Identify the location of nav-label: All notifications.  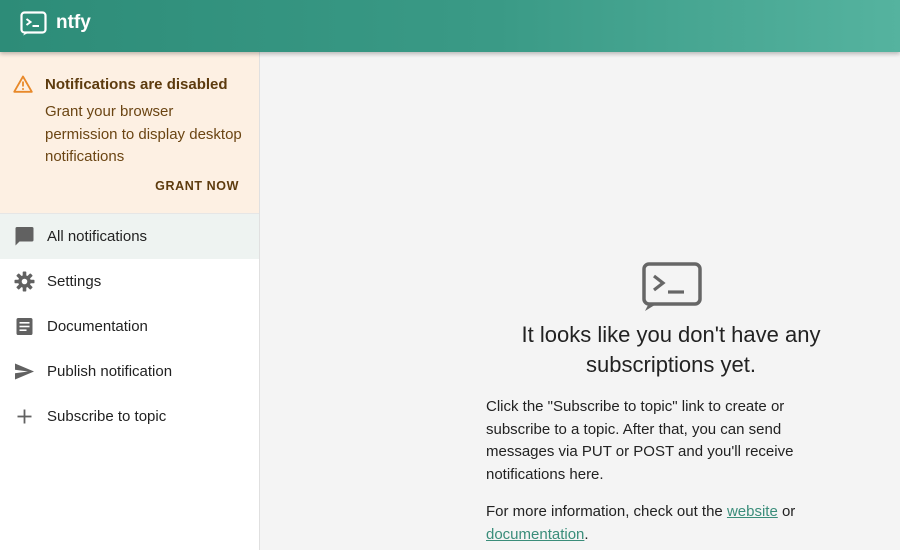
(97, 236).